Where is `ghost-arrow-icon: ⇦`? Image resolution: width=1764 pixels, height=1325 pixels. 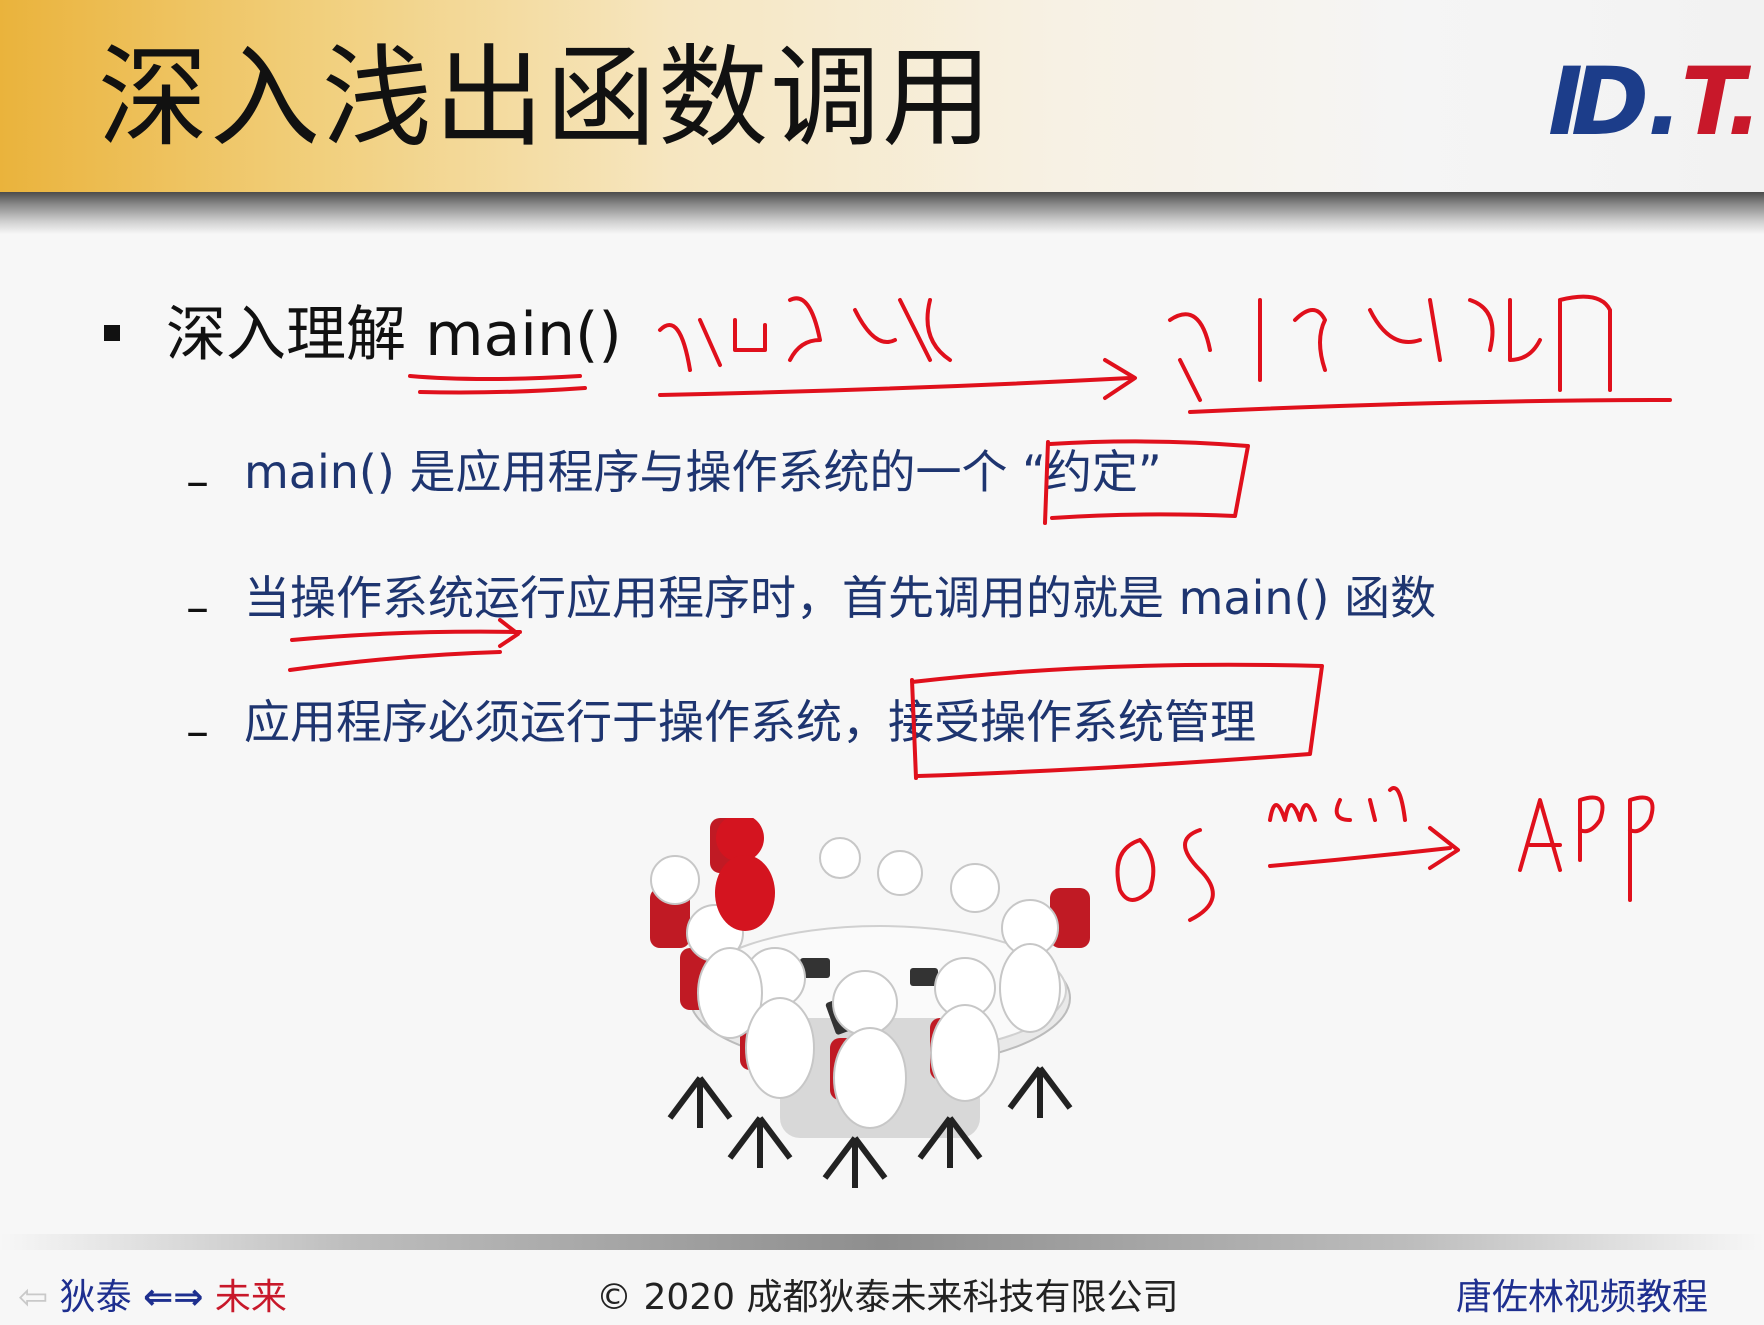
ghost-arrow-icon: ⇦ is located at coordinates (39, 1297).